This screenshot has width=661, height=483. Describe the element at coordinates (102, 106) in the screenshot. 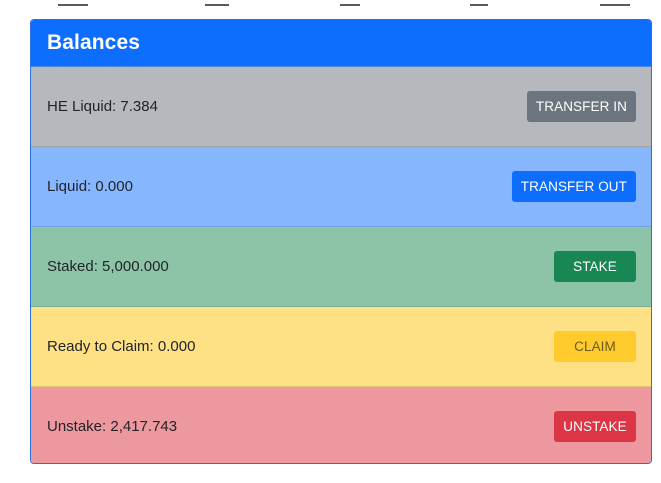

I see `balance-label-he-liquid: HE Liquid: 7.384` at that location.